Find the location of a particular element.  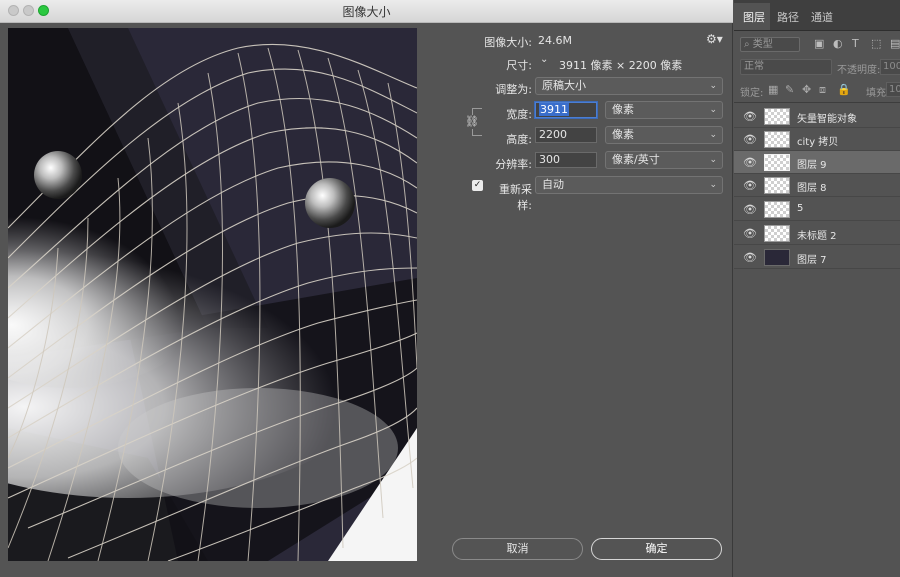

resolution-unit-select: 像素/英寸 ⌄ is located at coordinates (664, 160).